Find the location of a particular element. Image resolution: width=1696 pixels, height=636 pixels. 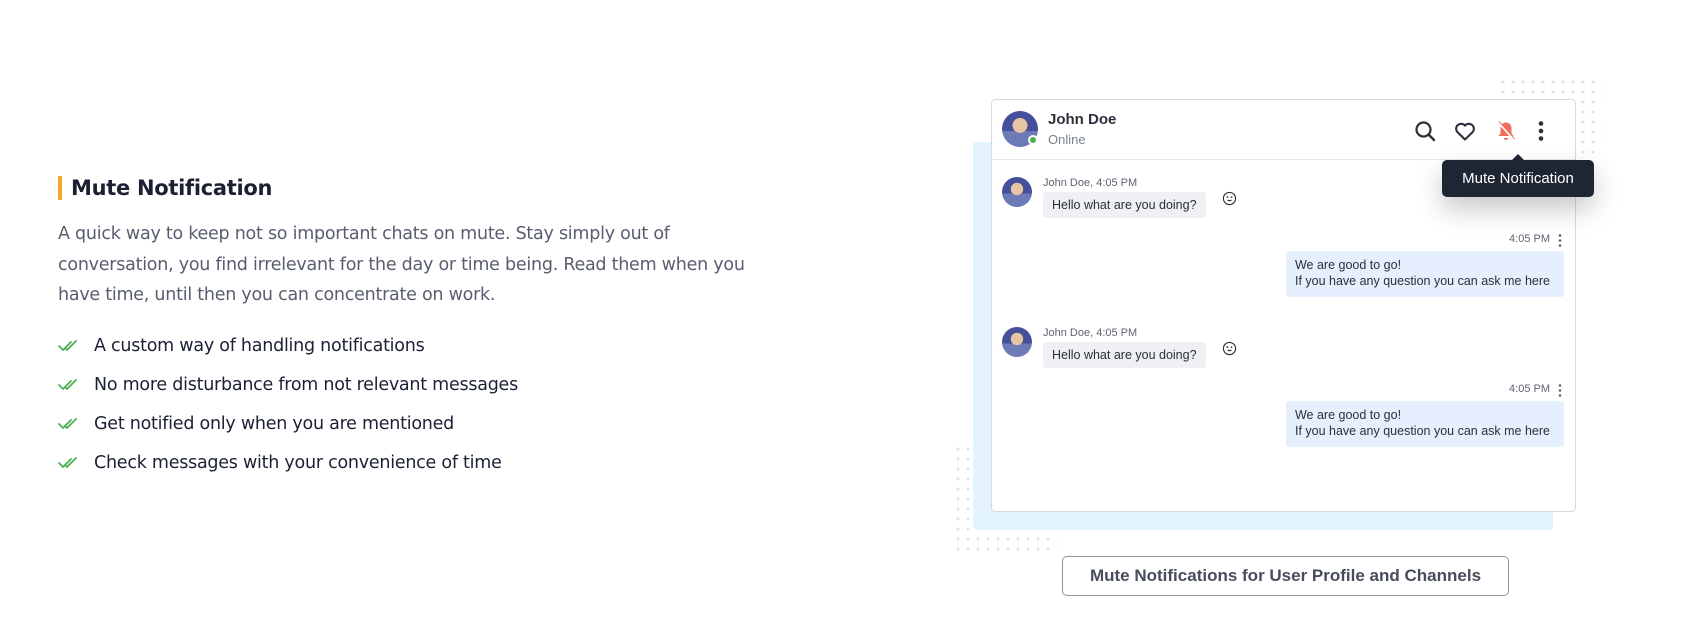

contact-status: Online is located at coordinates (1067, 139).